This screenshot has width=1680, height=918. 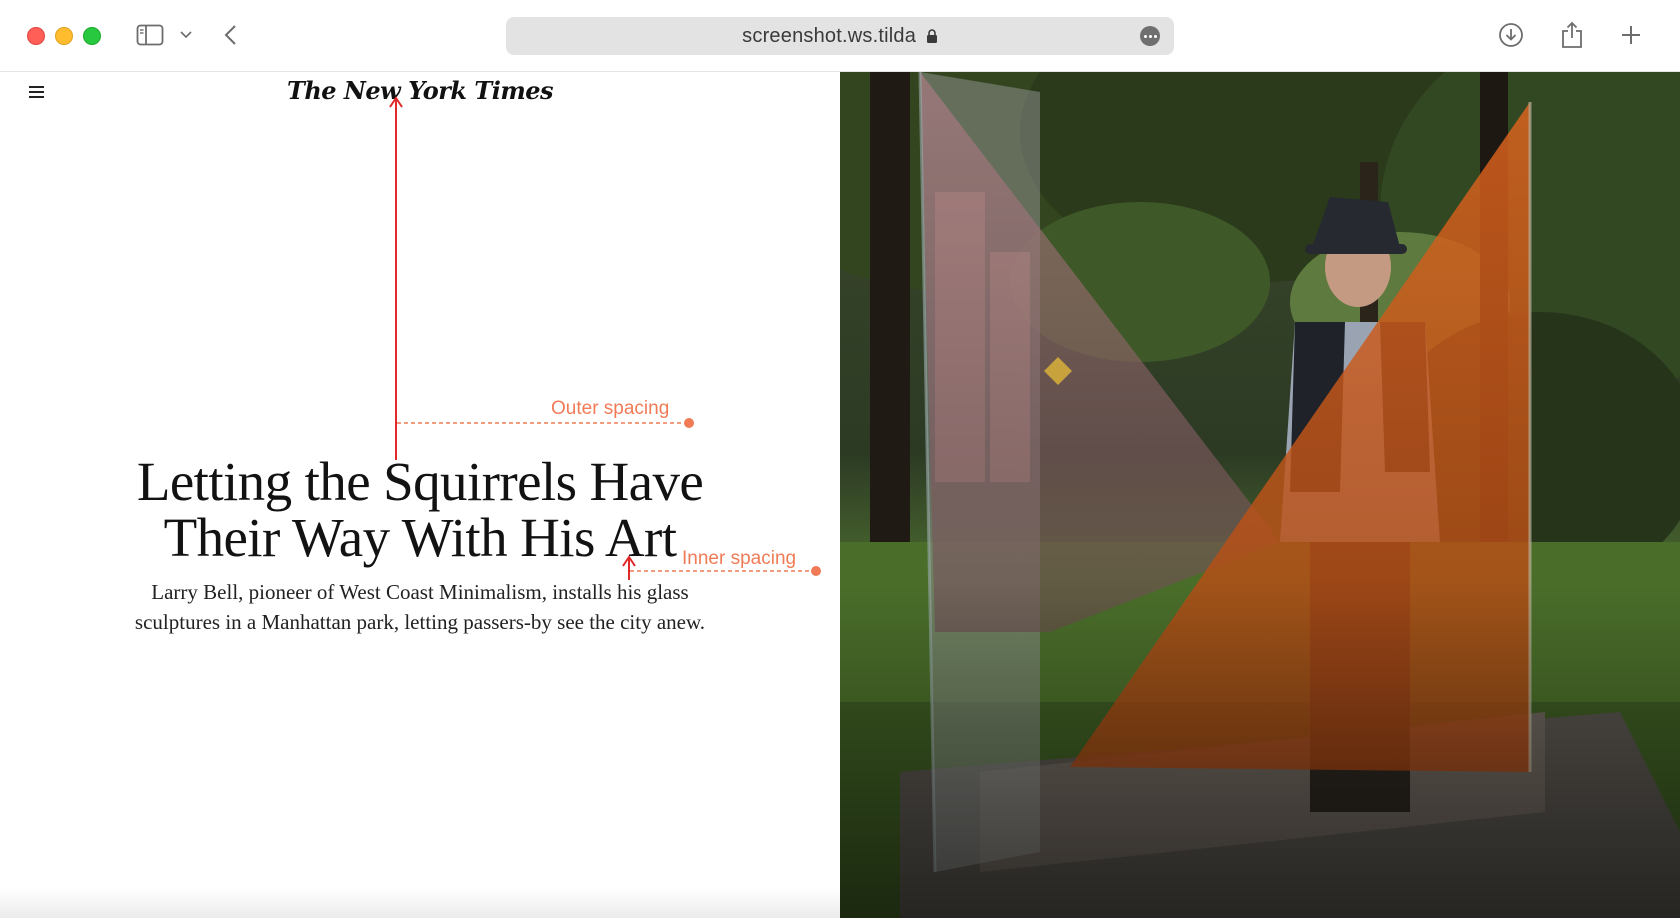 I want to click on spacing-annotations, so click(x=605, y=338).